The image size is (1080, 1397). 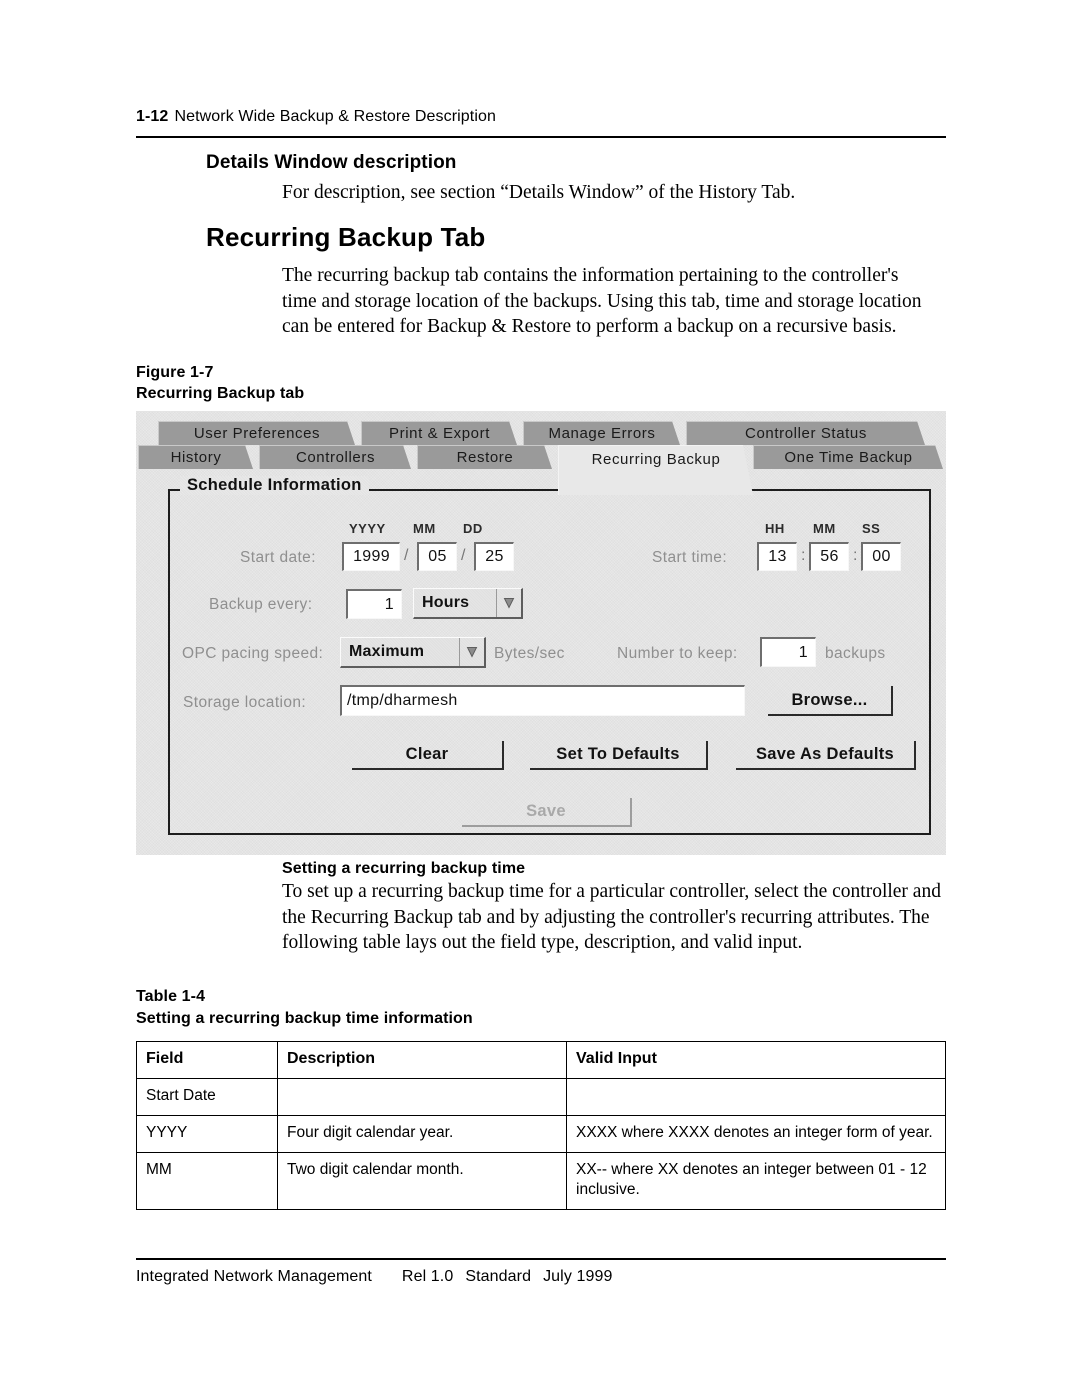 What do you see at coordinates (387, 651) in the screenshot?
I see `opc-pacing-speed-value: Maximum` at bounding box center [387, 651].